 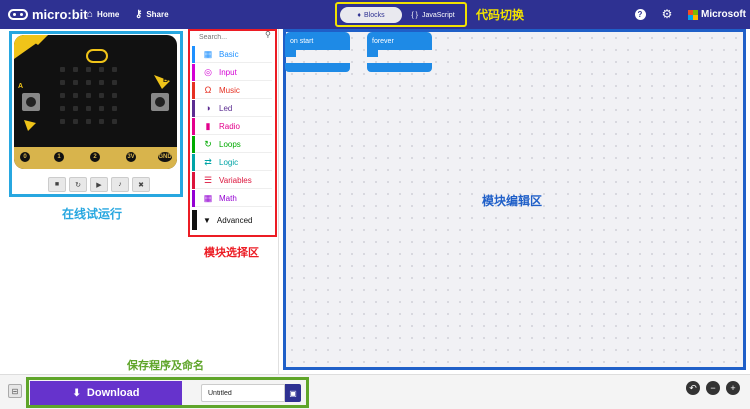 What do you see at coordinates (399, 67) in the screenshot?
I see `forever-block-footer` at bounding box center [399, 67].